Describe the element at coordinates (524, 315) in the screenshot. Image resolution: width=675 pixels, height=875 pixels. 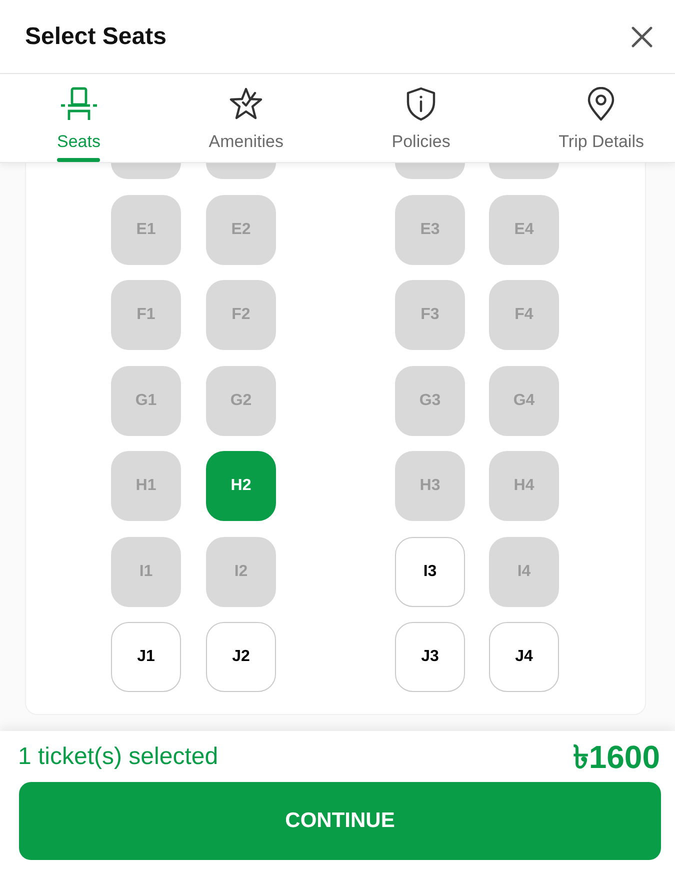
I see `seat-button: F4` at that location.